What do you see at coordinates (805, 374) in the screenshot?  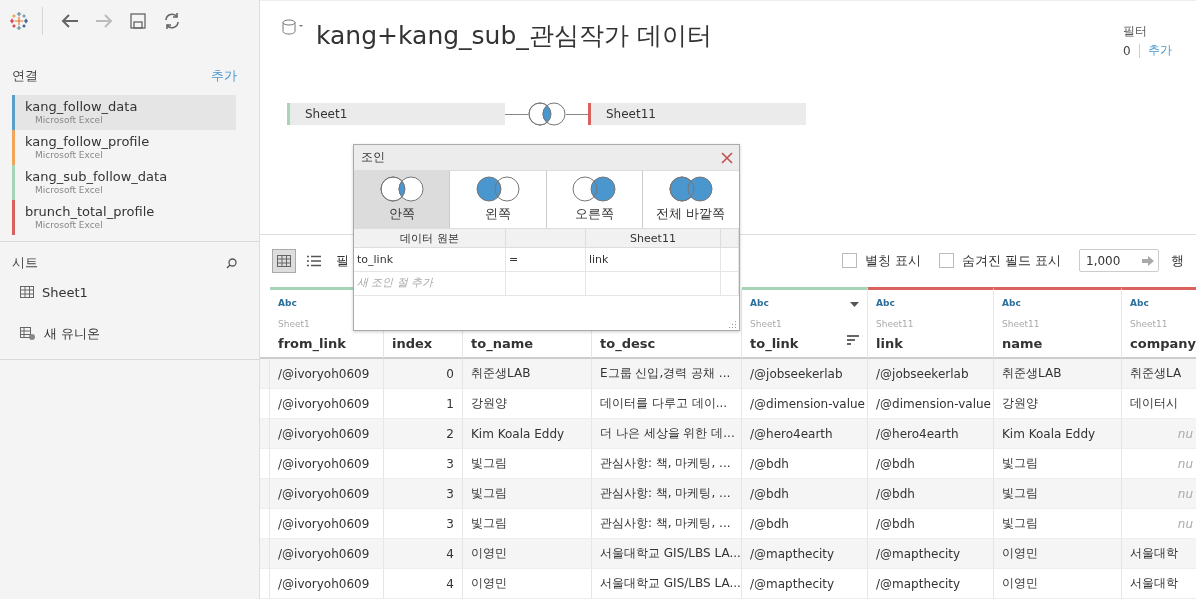 I see `table-cell: /@jobseekerlab` at bounding box center [805, 374].